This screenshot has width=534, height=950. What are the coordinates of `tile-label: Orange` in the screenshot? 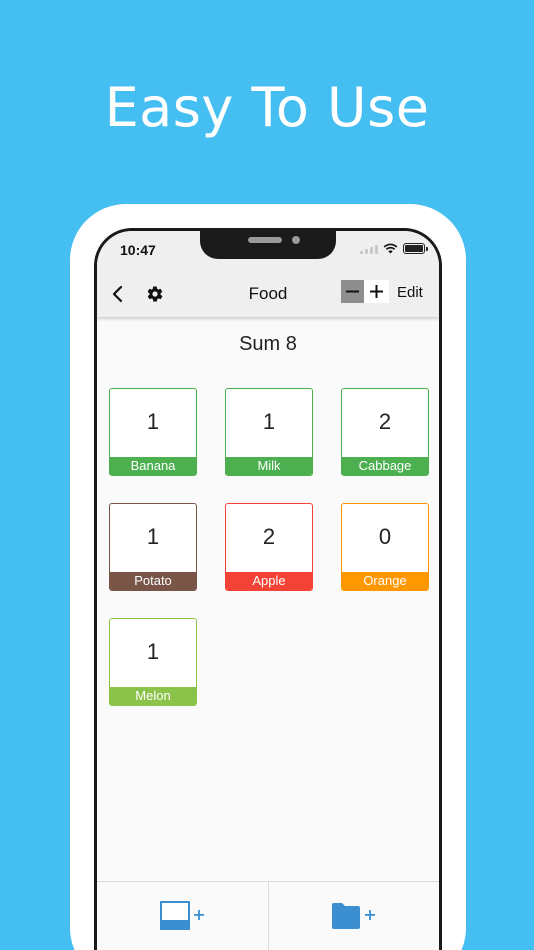 It's located at (385, 581).